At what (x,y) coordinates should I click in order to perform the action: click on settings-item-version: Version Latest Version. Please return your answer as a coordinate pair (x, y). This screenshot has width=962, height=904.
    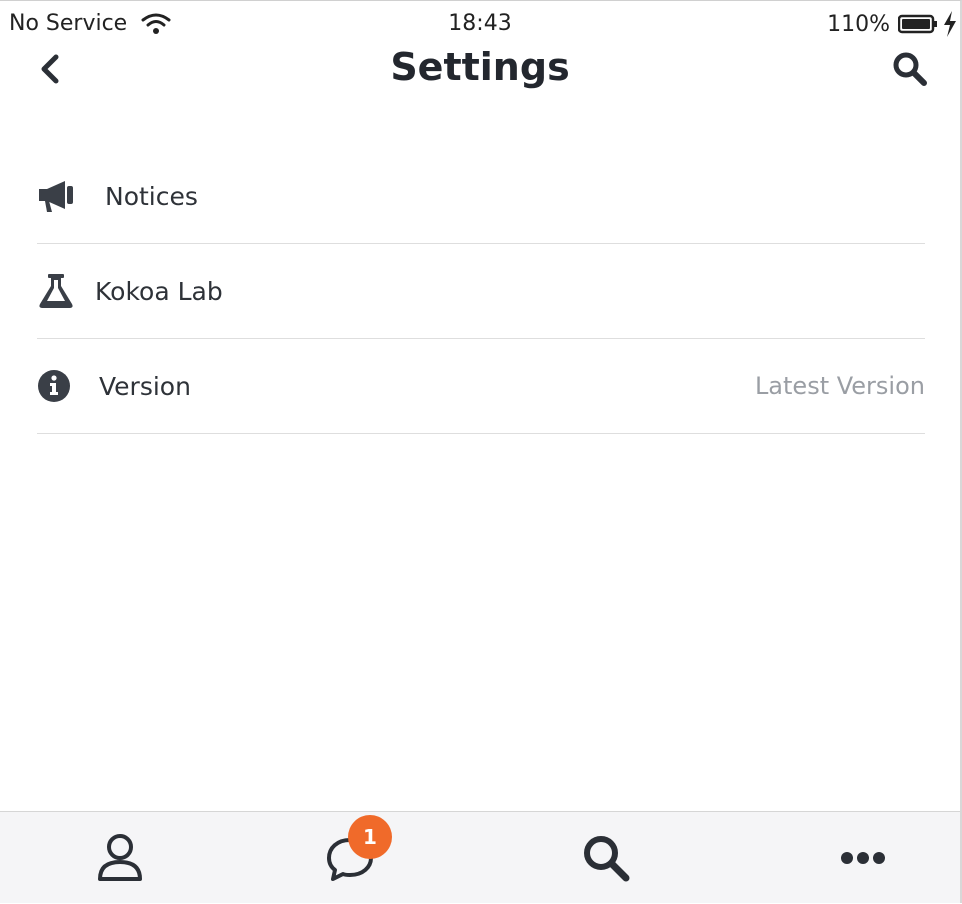
    Looking at the image, I should click on (481, 386).